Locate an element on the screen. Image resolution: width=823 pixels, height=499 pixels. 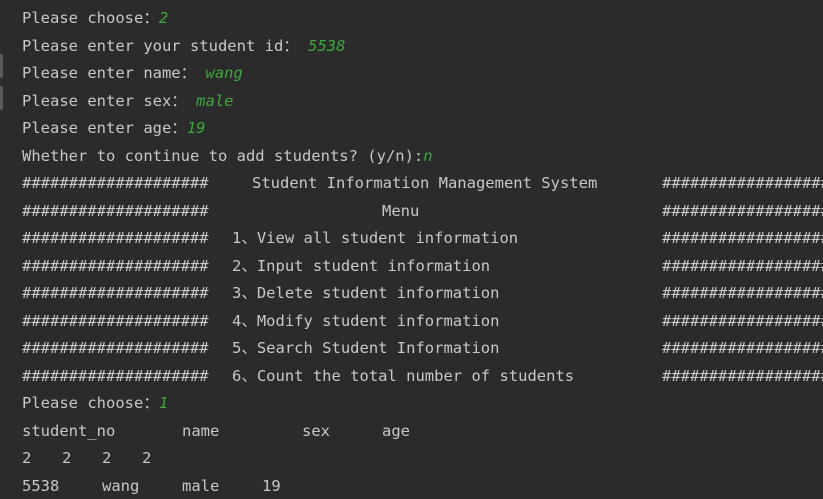
user-input: 5538 is located at coordinates (327, 46).